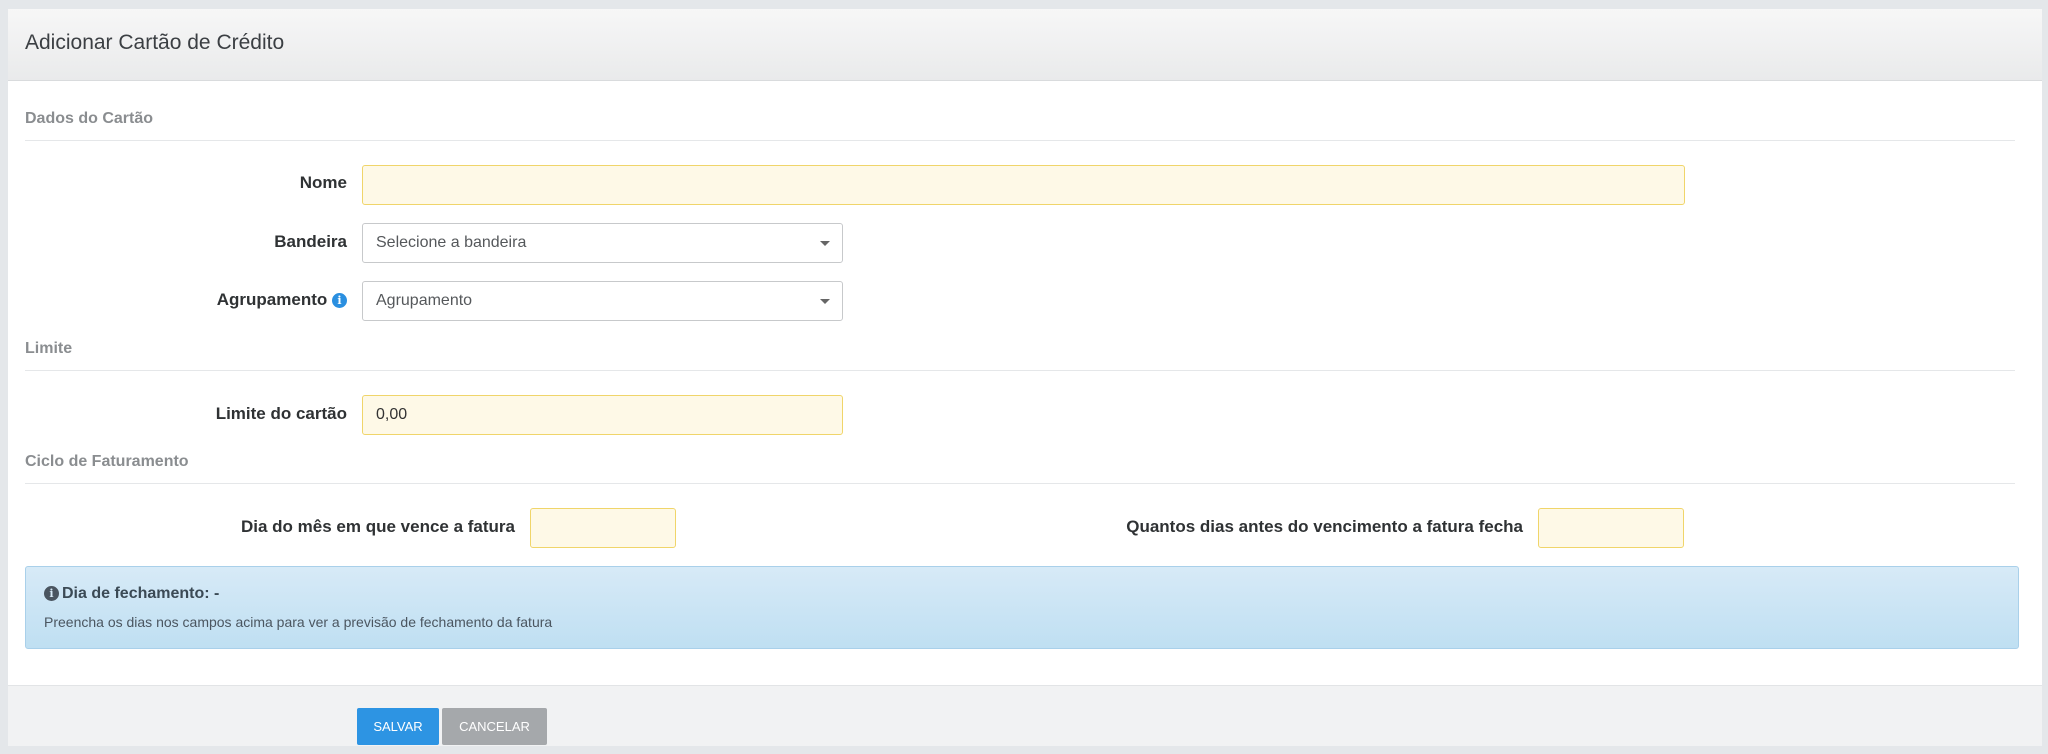 The image size is (2048, 754). Describe the element at coordinates (1025, 45) in the screenshot. I see `panel-header: Adicionar Cartão de Crédito` at that location.